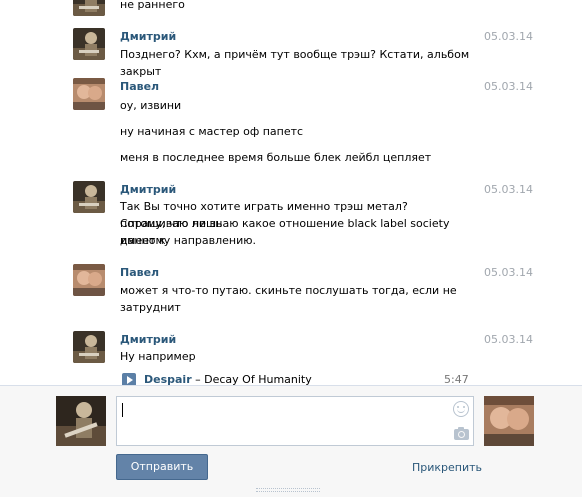 The image size is (582, 497). What do you see at coordinates (447, 467) in the screenshot?
I see `attach-link: Прикрепить` at bounding box center [447, 467].